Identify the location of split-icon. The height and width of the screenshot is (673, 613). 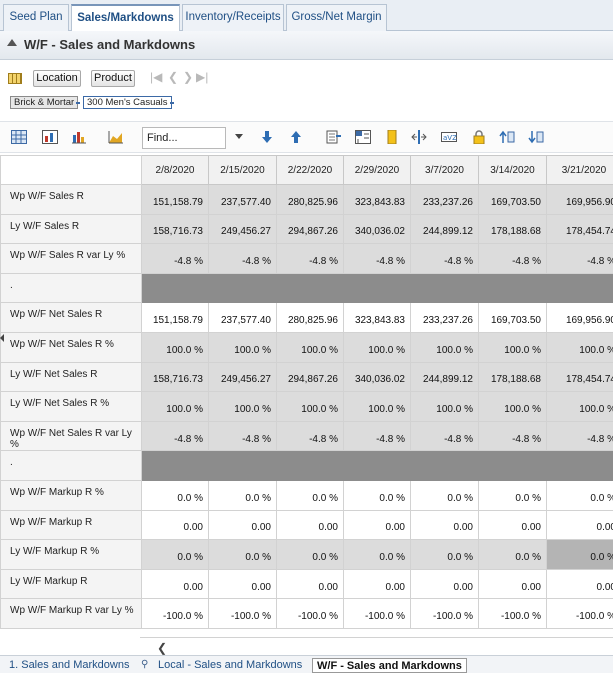
(419, 137).